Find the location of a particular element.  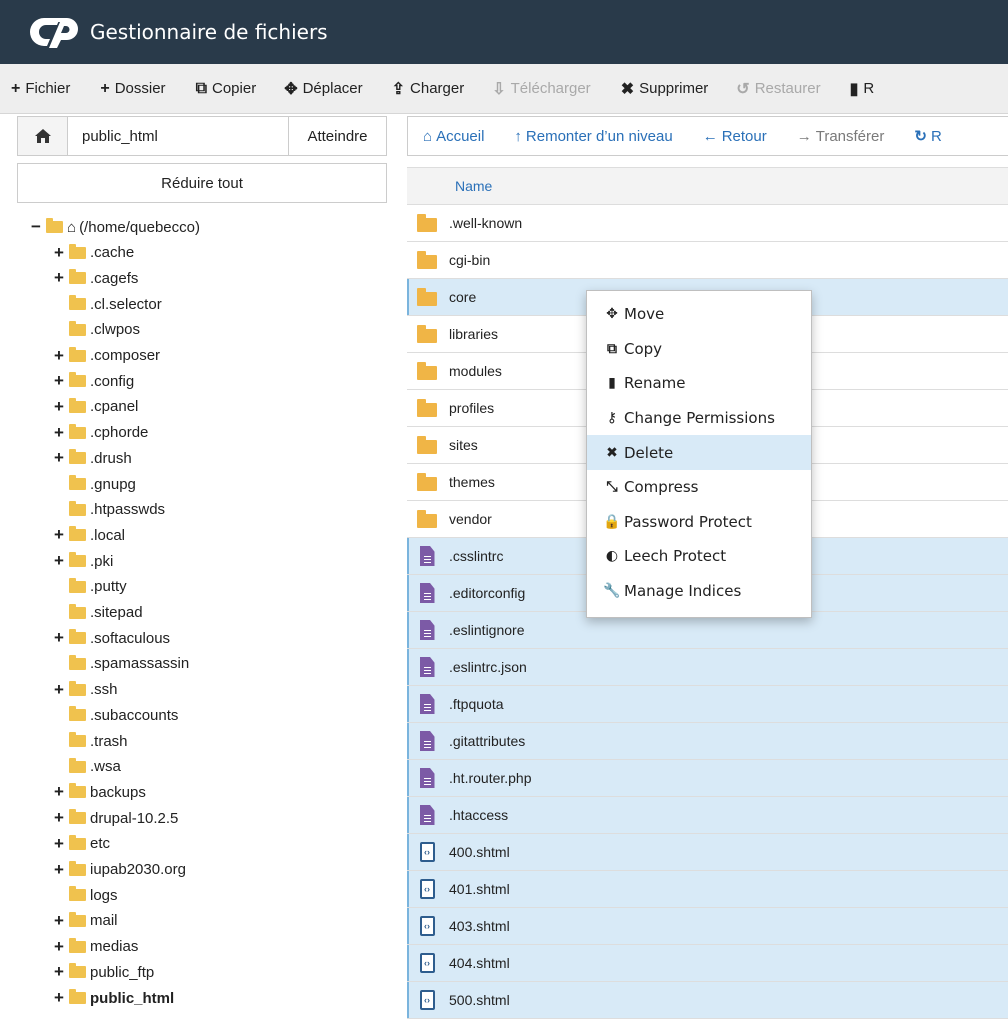

table-row: .gitattributes is located at coordinates (707, 741).